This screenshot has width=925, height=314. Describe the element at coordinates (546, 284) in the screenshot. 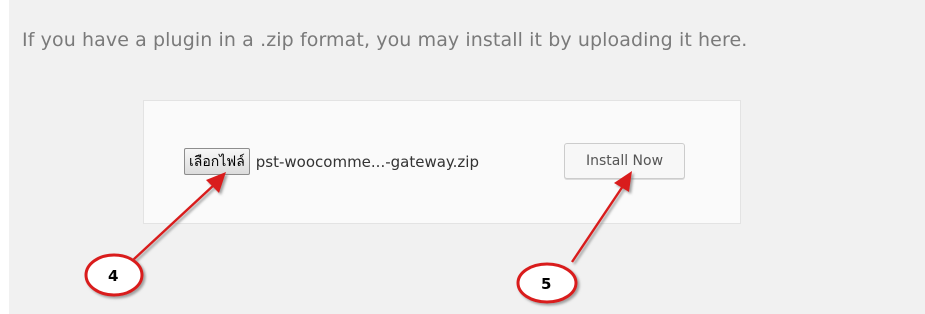

I see `step-5-label: 5` at that location.